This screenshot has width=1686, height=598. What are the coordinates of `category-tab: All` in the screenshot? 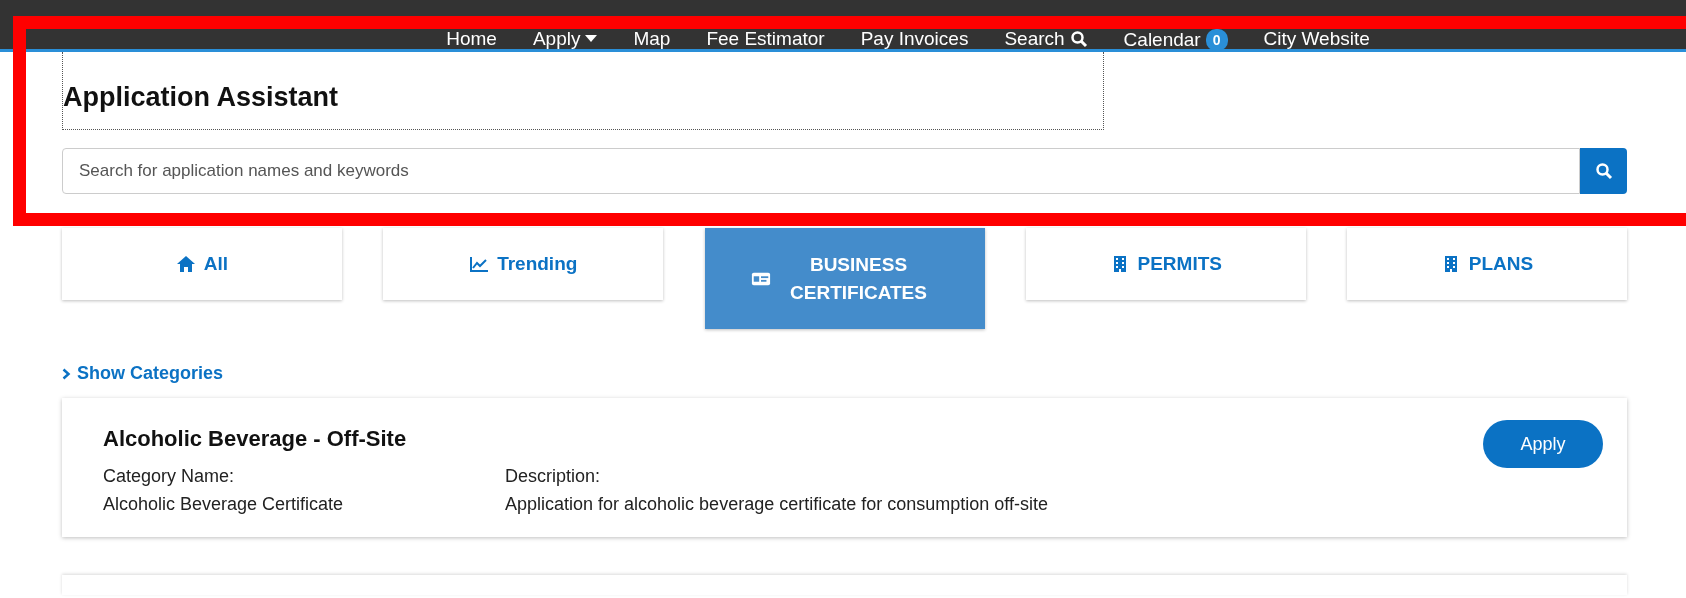 It's located at (202, 264).